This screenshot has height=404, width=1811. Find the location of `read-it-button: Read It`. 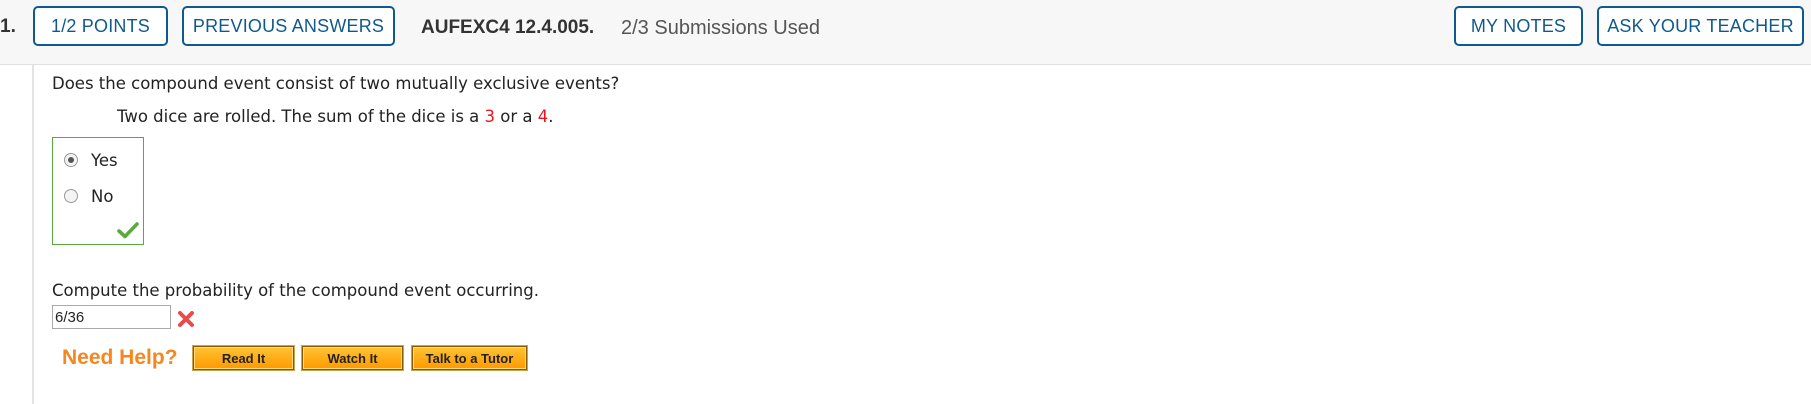

read-it-button: Read It is located at coordinates (243, 358).